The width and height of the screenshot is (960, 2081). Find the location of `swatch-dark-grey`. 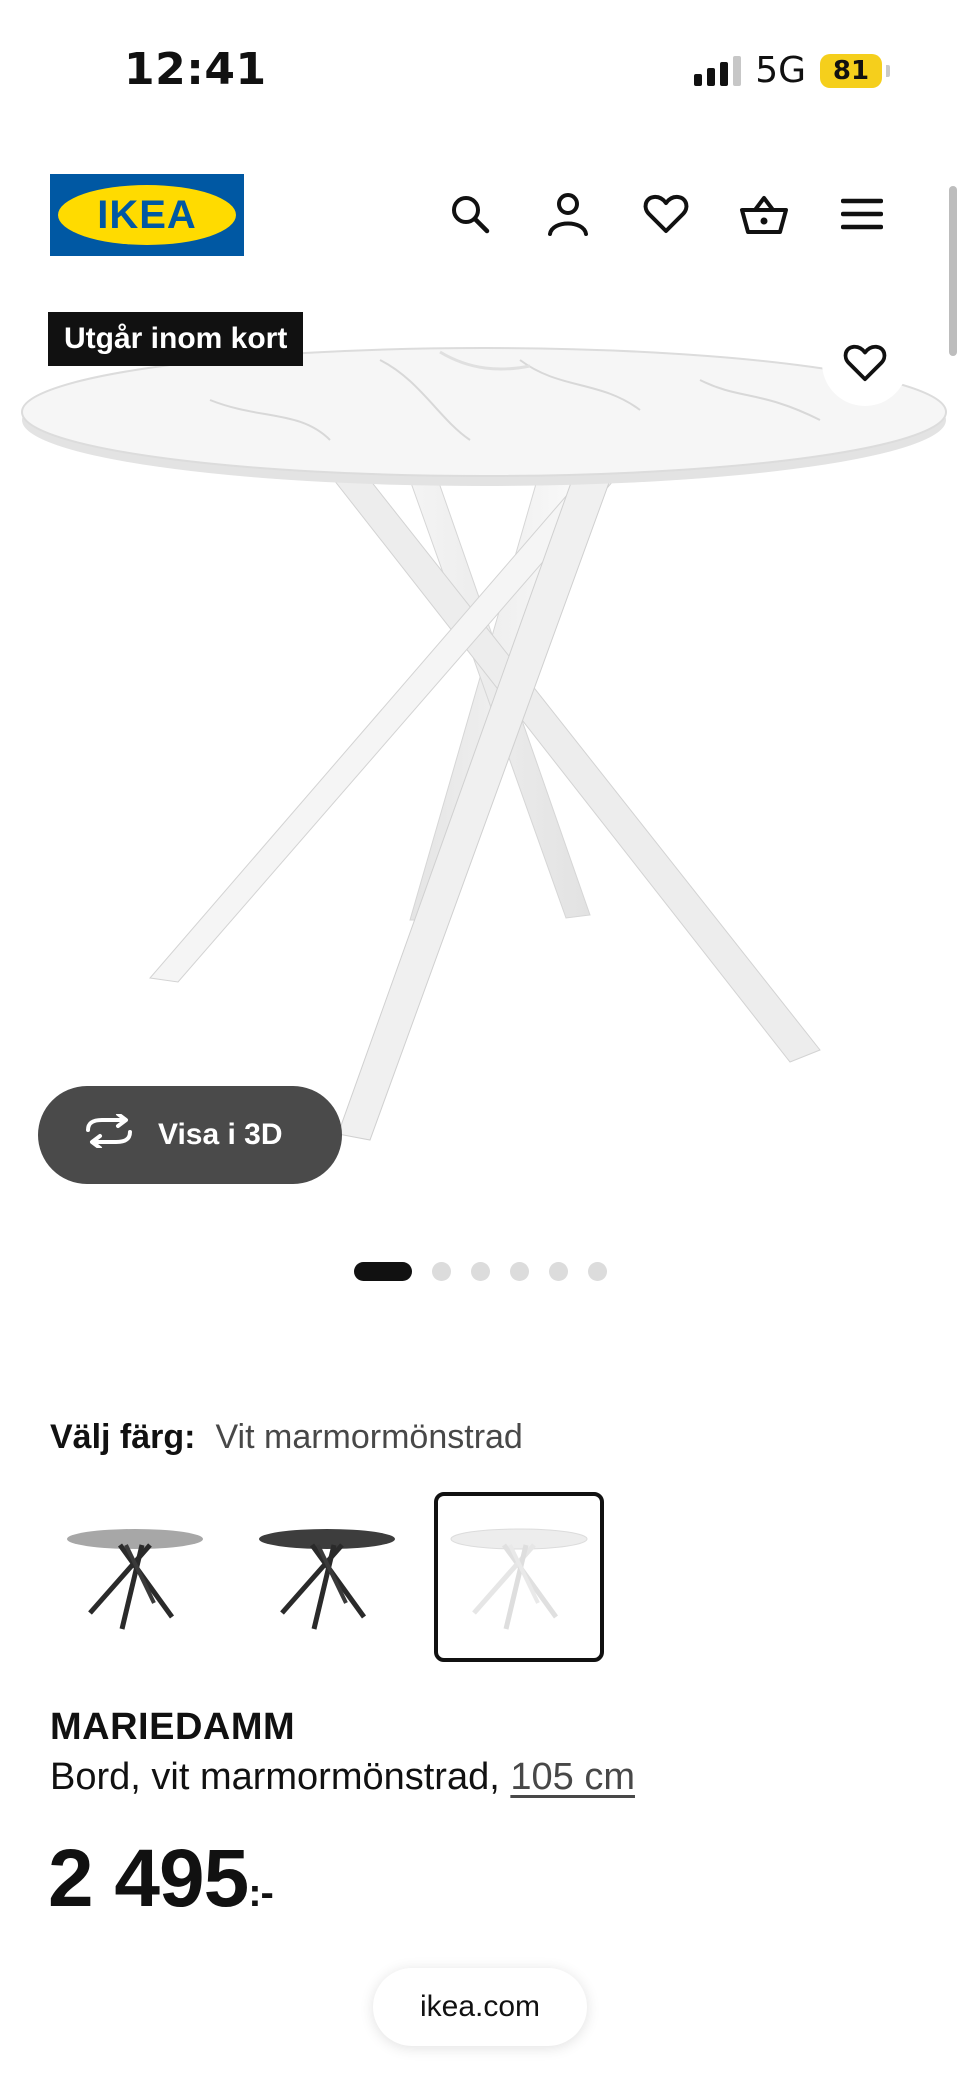

swatch-dark-grey is located at coordinates (327, 1577).